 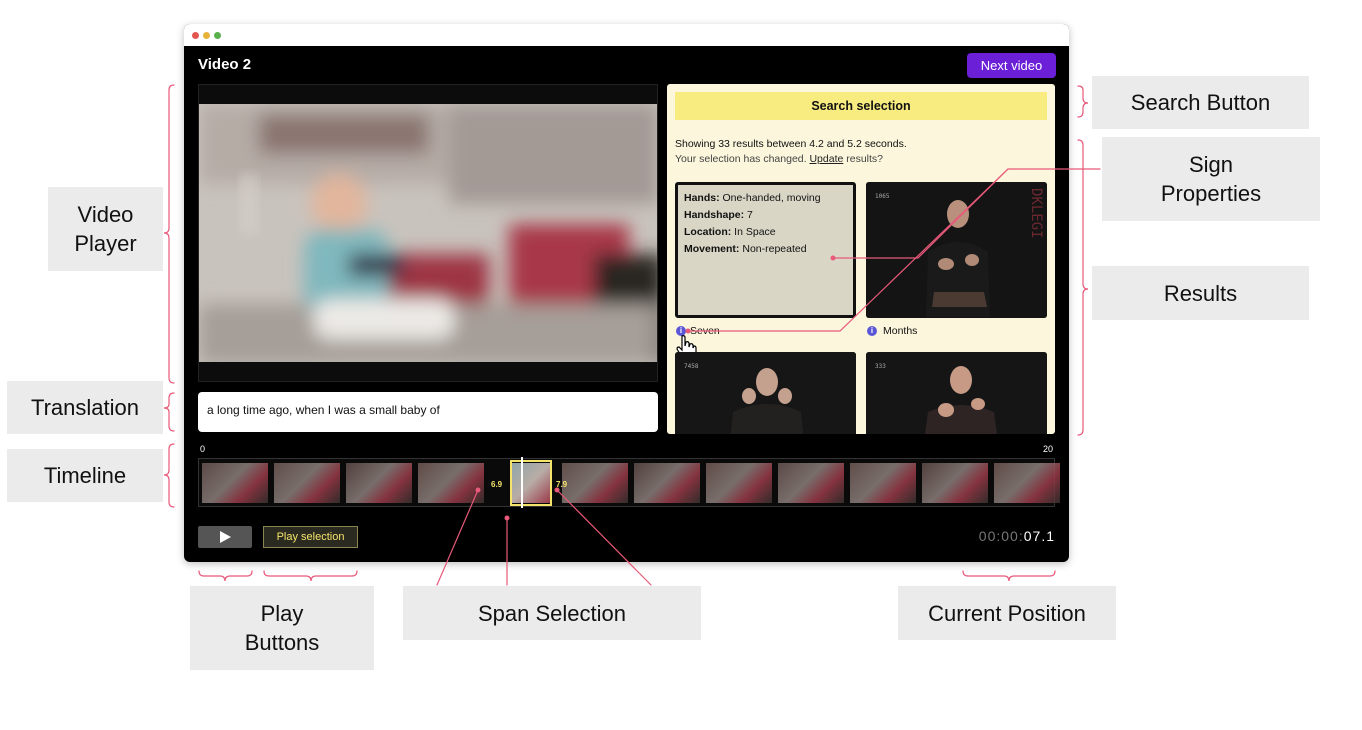 What do you see at coordinates (1007, 613) in the screenshot?
I see `callout-current-position: Current Position` at bounding box center [1007, 613].